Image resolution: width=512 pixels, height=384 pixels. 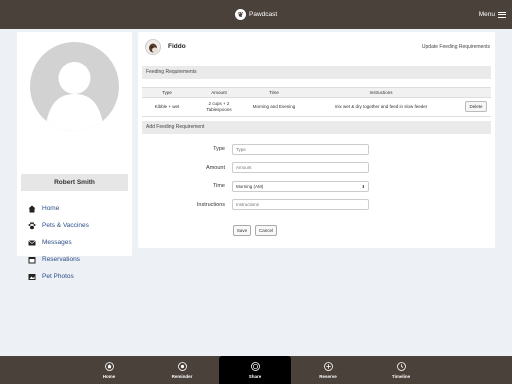 I want to click on envelope-icon, so click(x=31, y=242).